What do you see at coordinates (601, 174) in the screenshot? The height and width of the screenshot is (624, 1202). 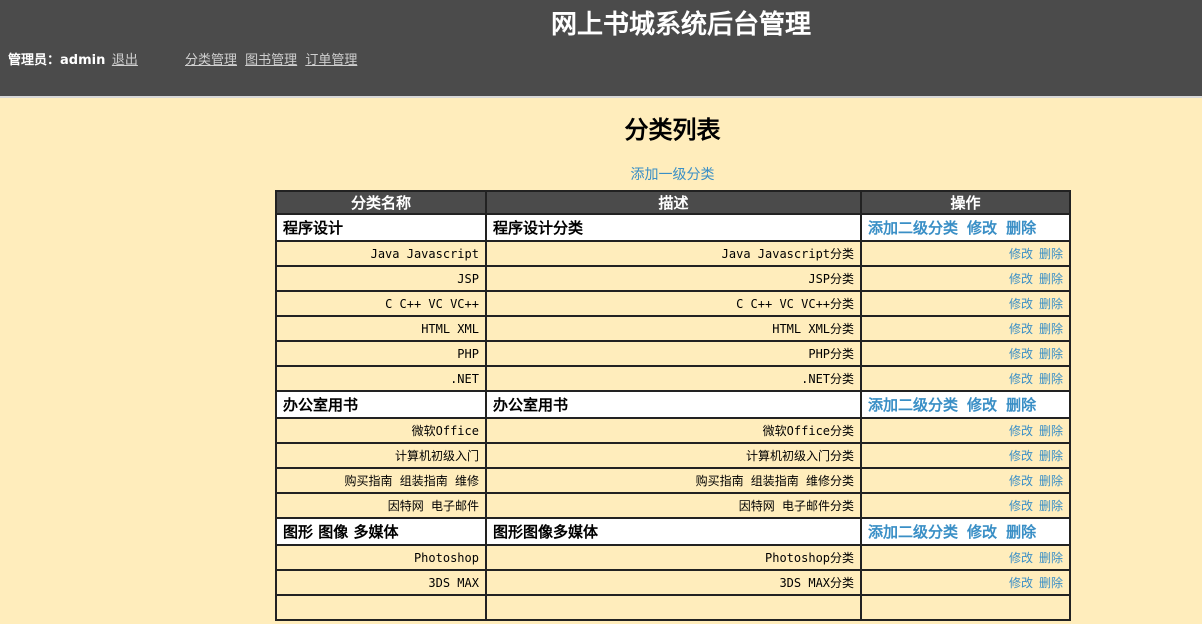 I see `add-top-category-link: 添加一级分类` at bounding box center [601, 174].